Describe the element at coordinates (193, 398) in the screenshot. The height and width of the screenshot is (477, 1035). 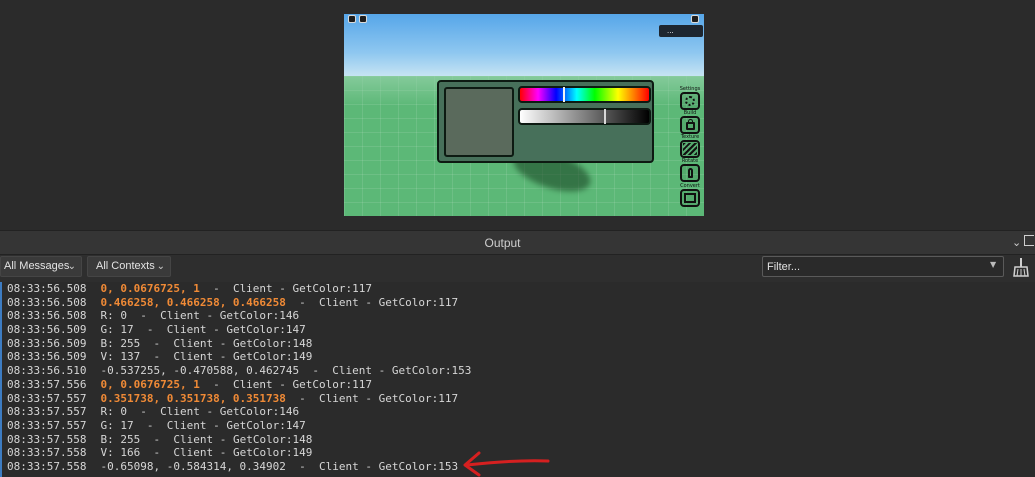
I see `log-message: 0.351738, 0.351738, 0.351738` at that location.